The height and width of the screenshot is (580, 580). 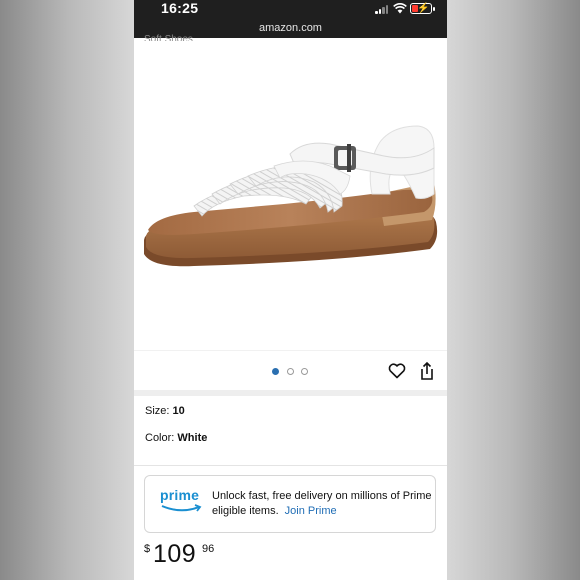 I want to click on brand-link: Soft Shoes, so click(x=168, y=37).